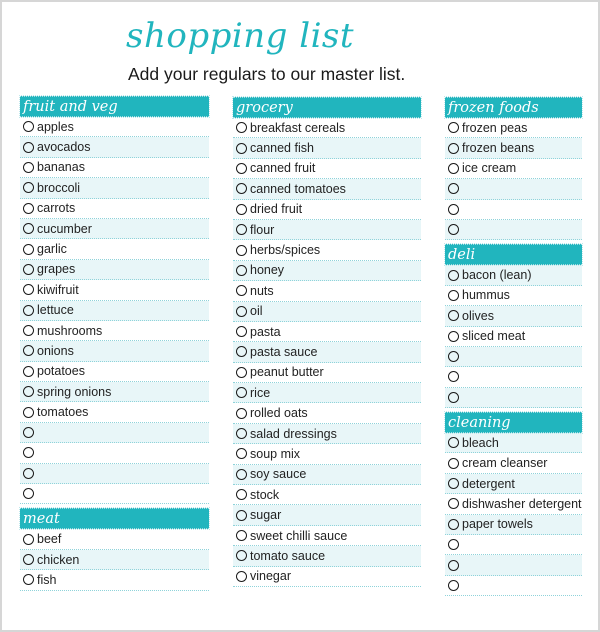  Describe the element at coordinates (327, 352) in the screenshot. I see `list-item: pasta sauce` at that location.